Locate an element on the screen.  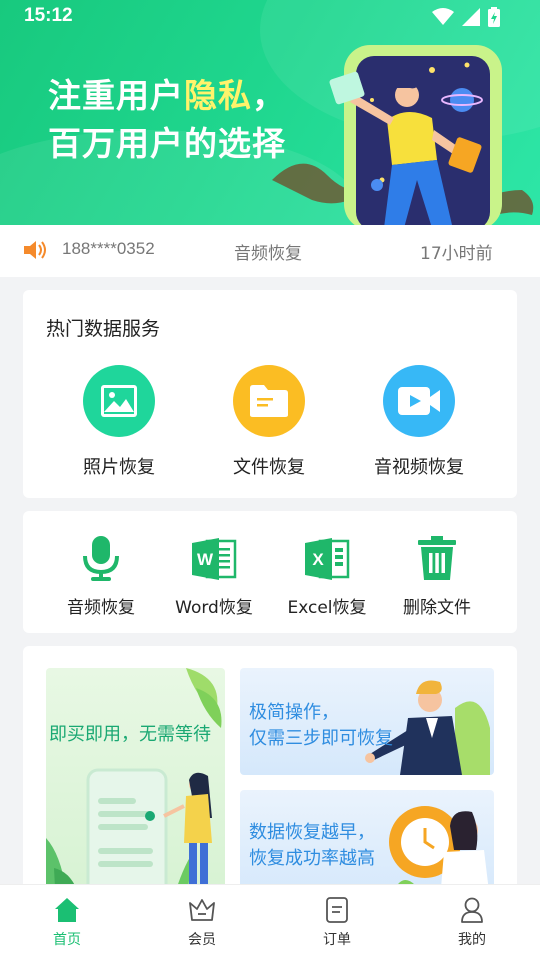
hero-title: 注重用户隐私， 百万用户的选择 is located at coordinates (167, 120).